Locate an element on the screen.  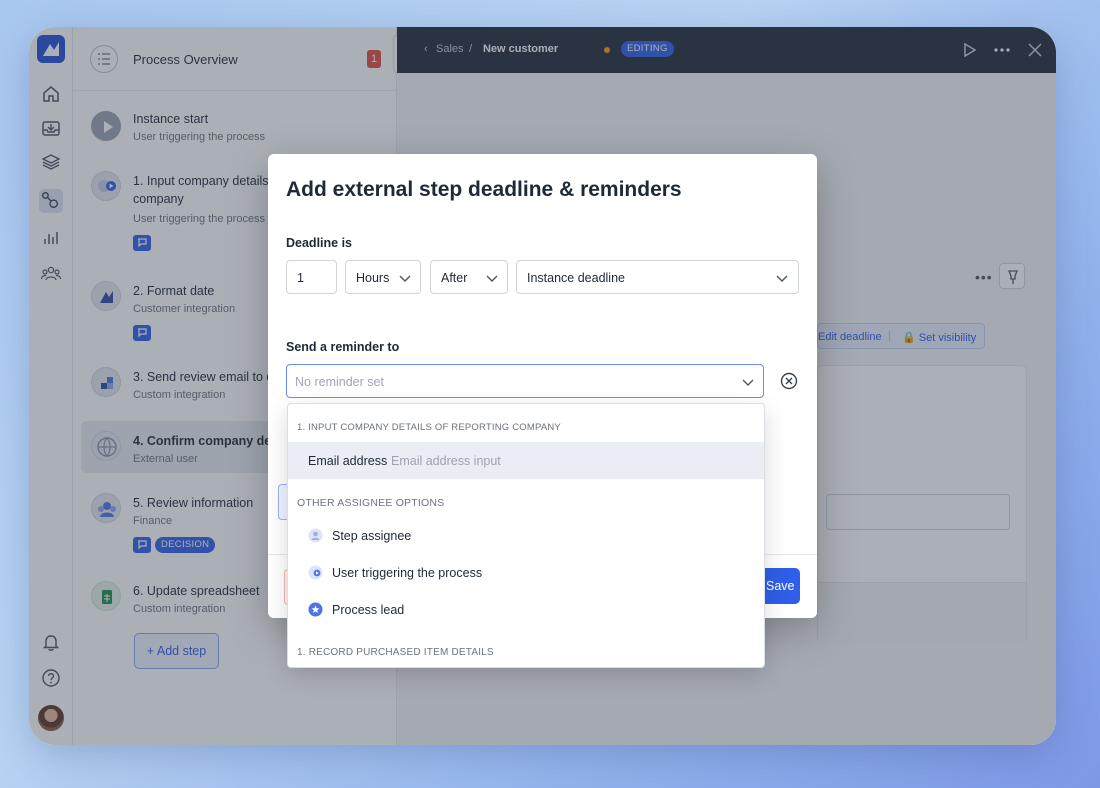
deadline-amount-value: 1 is located at coordinates (300, 278).